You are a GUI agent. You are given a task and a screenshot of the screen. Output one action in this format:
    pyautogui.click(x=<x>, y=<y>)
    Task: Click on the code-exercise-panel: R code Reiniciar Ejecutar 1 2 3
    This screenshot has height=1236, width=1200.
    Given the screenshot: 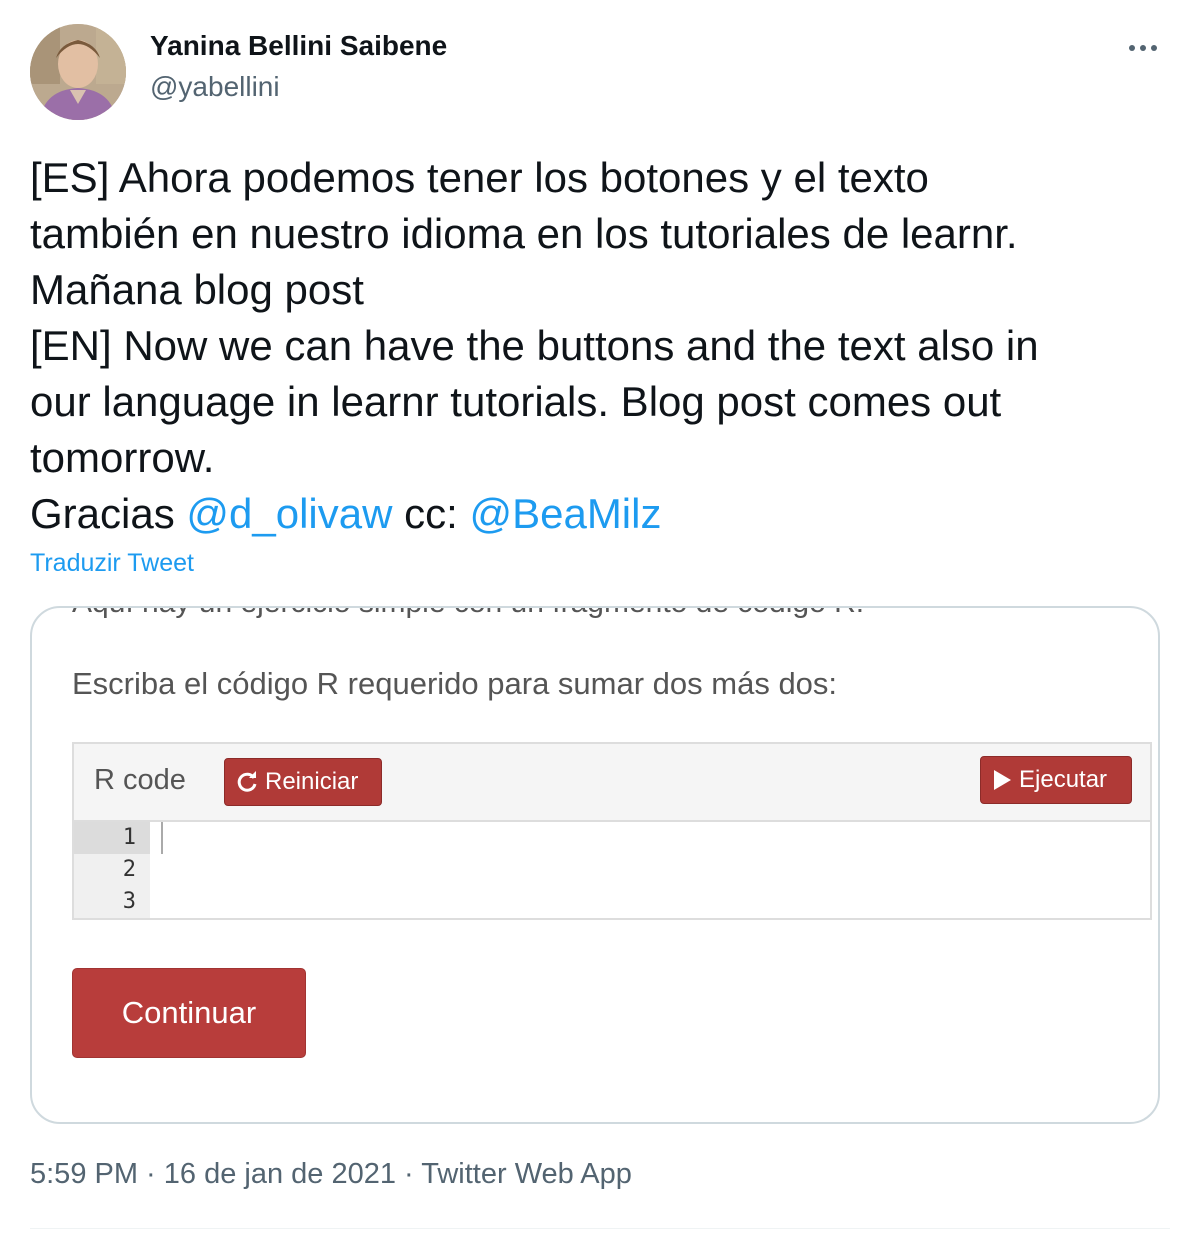 What is the action you would take?
    pyautogui.click(x=612, y=831)
    